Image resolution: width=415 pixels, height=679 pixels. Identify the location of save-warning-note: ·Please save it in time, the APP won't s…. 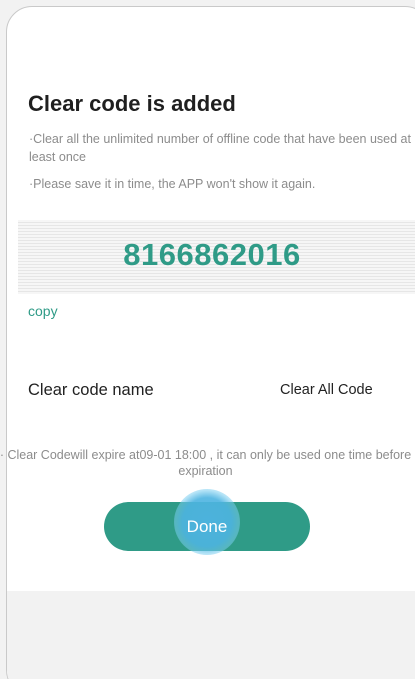
(172, 184).